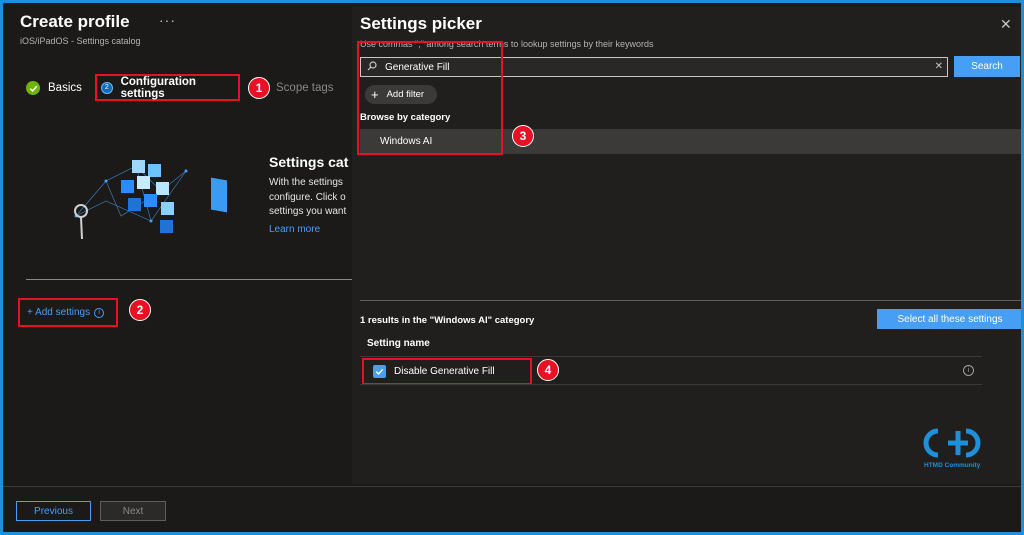 This screenshot has height=535, width=1024. I want to click on category-item-windows-ai: Windows AI, so click(690, 141).